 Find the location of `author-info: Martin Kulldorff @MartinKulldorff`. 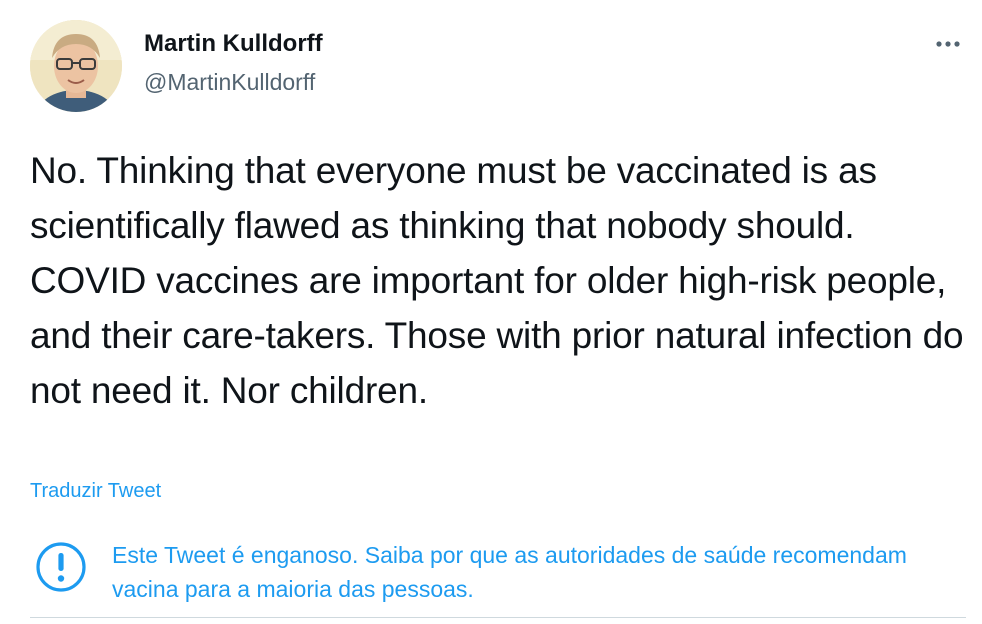

author-info: Martin Kulldorff @MartinKulldorff is located at coordinates (233, 63).